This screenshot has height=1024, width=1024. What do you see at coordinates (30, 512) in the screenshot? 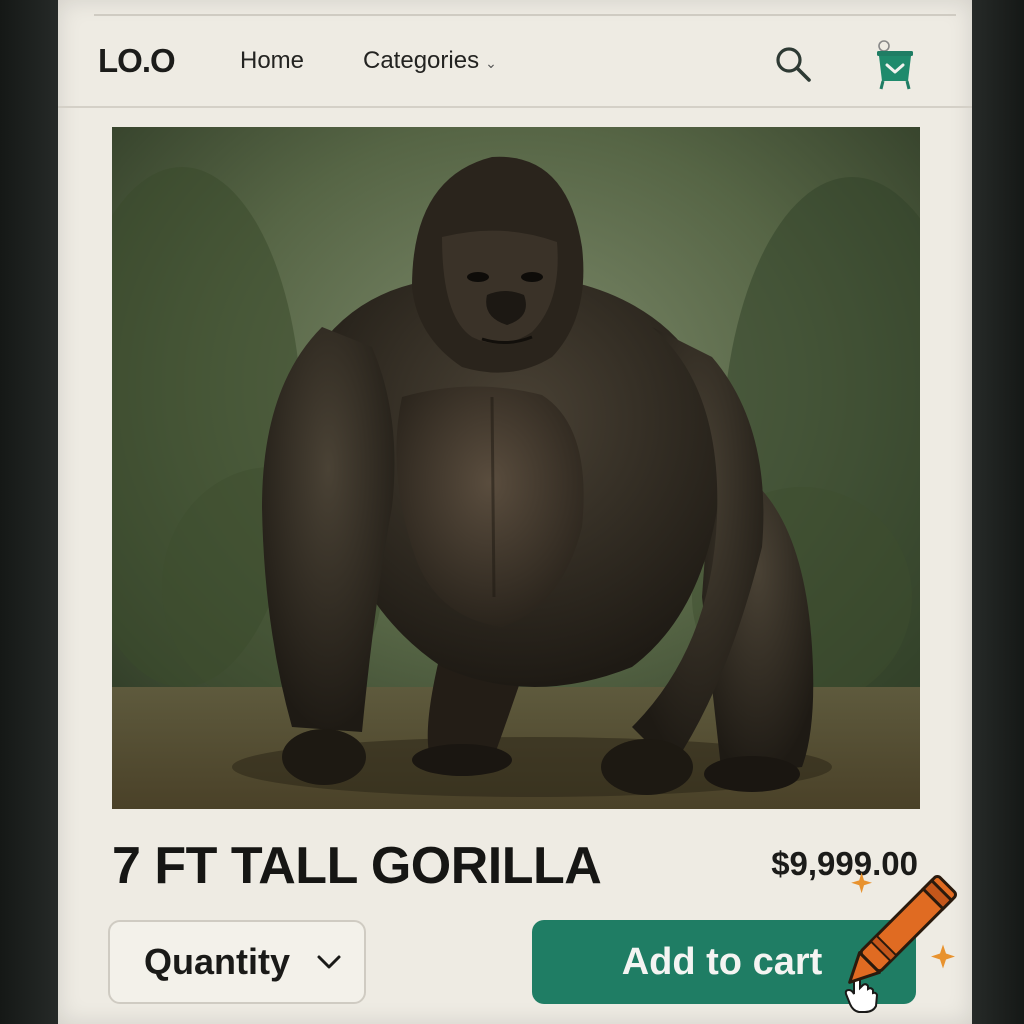
I see `screen-bezel-left` at bounding box center [30, 512].